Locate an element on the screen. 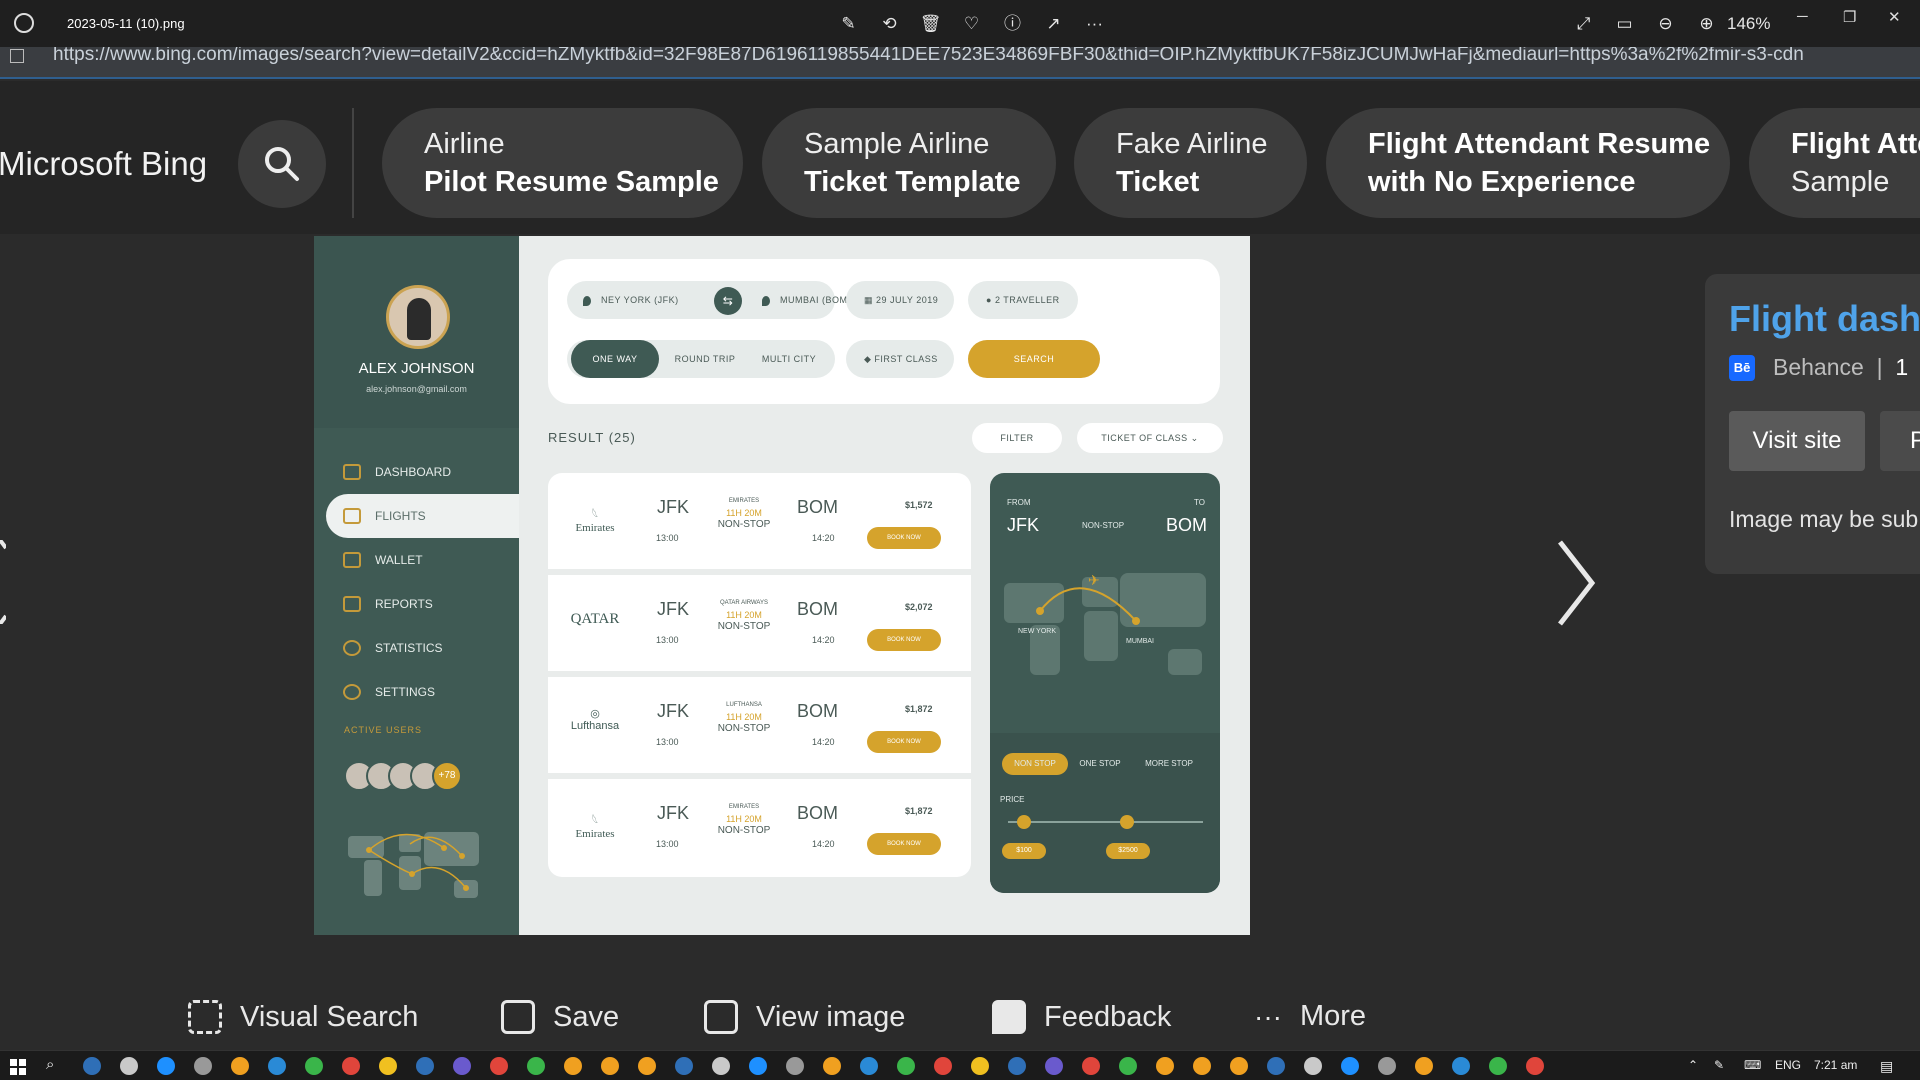 Image resolution: width=1920 pixels, height=1080 pixels. traveller-field: ● 2 TRAVELLER is located at coordinates (1023, 300).